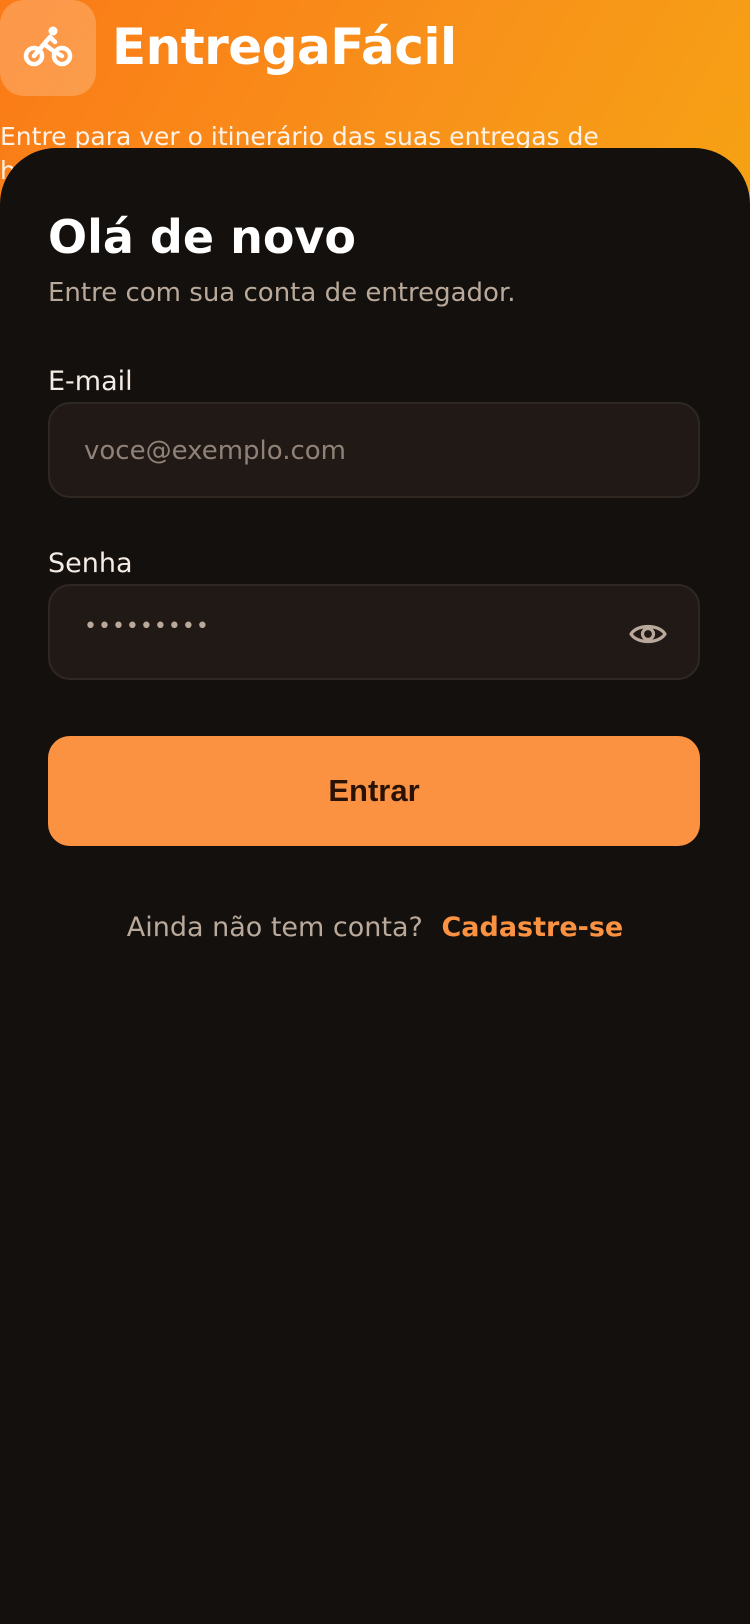  I want to click on app-logo, so click(48, 48).